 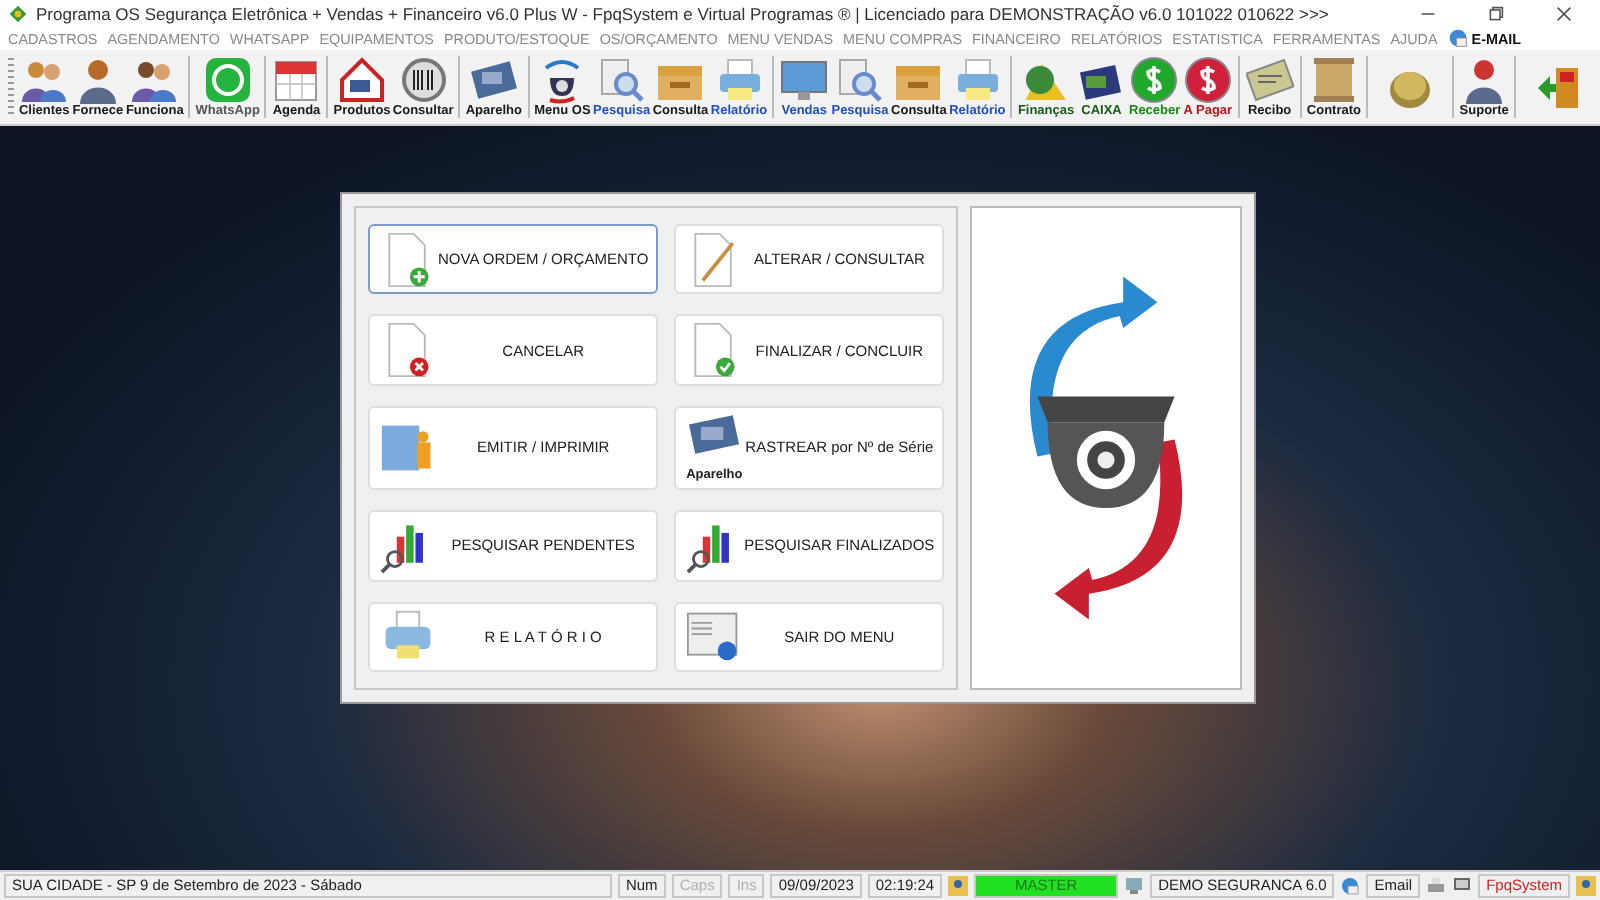 What do you see at coordinates (227, 80) in the screenshot?
I see `chat-icon` at bounding box center [227, 80].